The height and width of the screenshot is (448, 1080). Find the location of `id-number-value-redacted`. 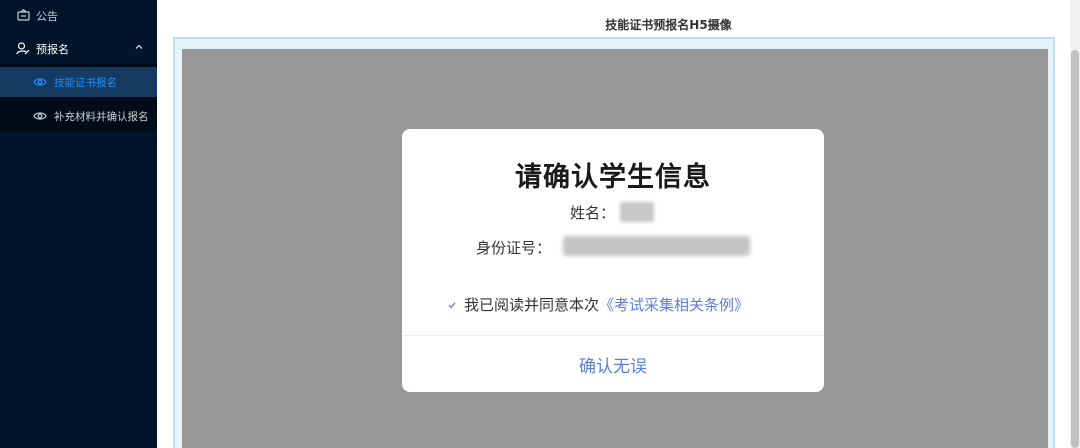

id-number-value-redacted is located at coordinates (656, 246).